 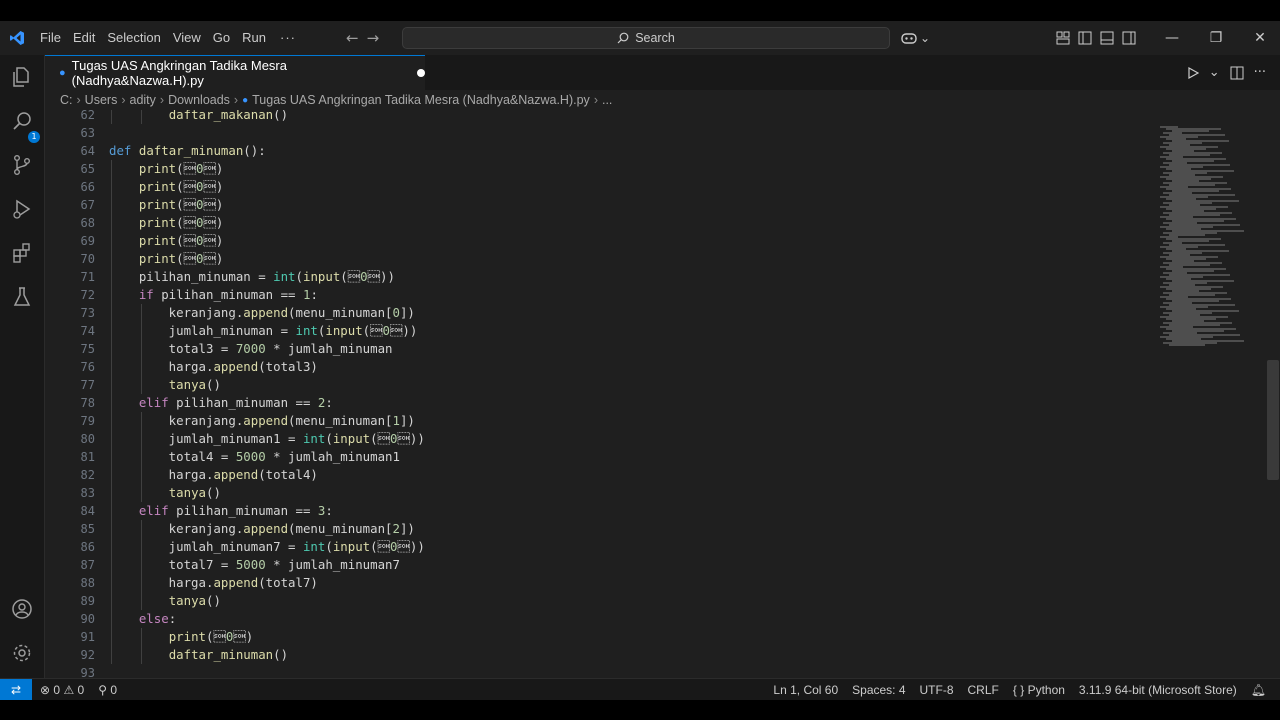 What do you see at coordinates (187, 38) in the screenshot?
I see `menu-view: View` at bounding box center [187, 38].